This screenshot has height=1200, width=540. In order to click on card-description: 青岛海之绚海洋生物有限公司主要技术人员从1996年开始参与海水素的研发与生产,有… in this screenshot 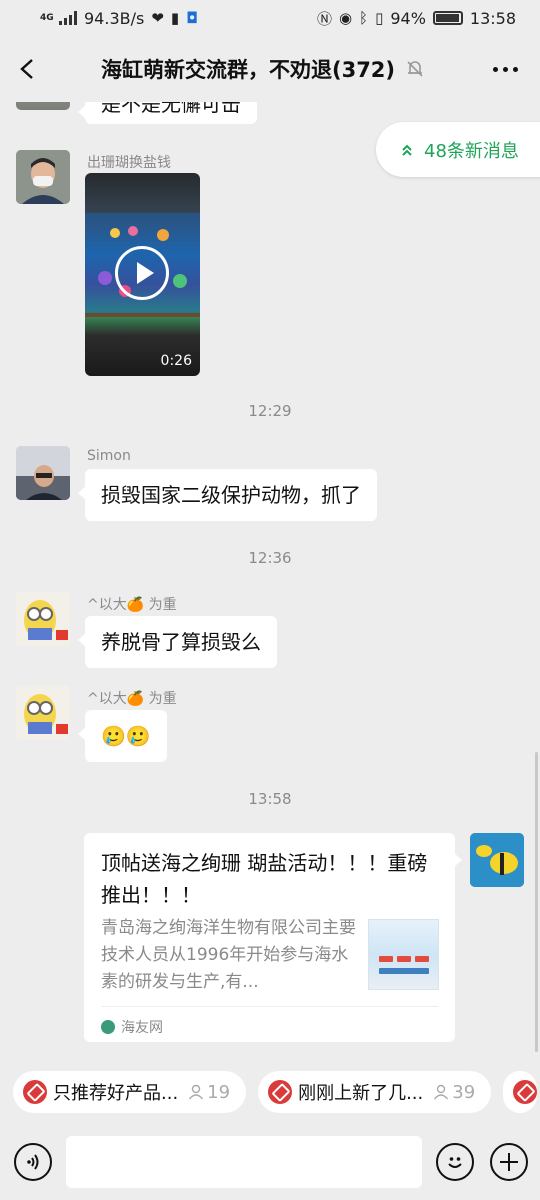, I will do `click(228, 955)`.